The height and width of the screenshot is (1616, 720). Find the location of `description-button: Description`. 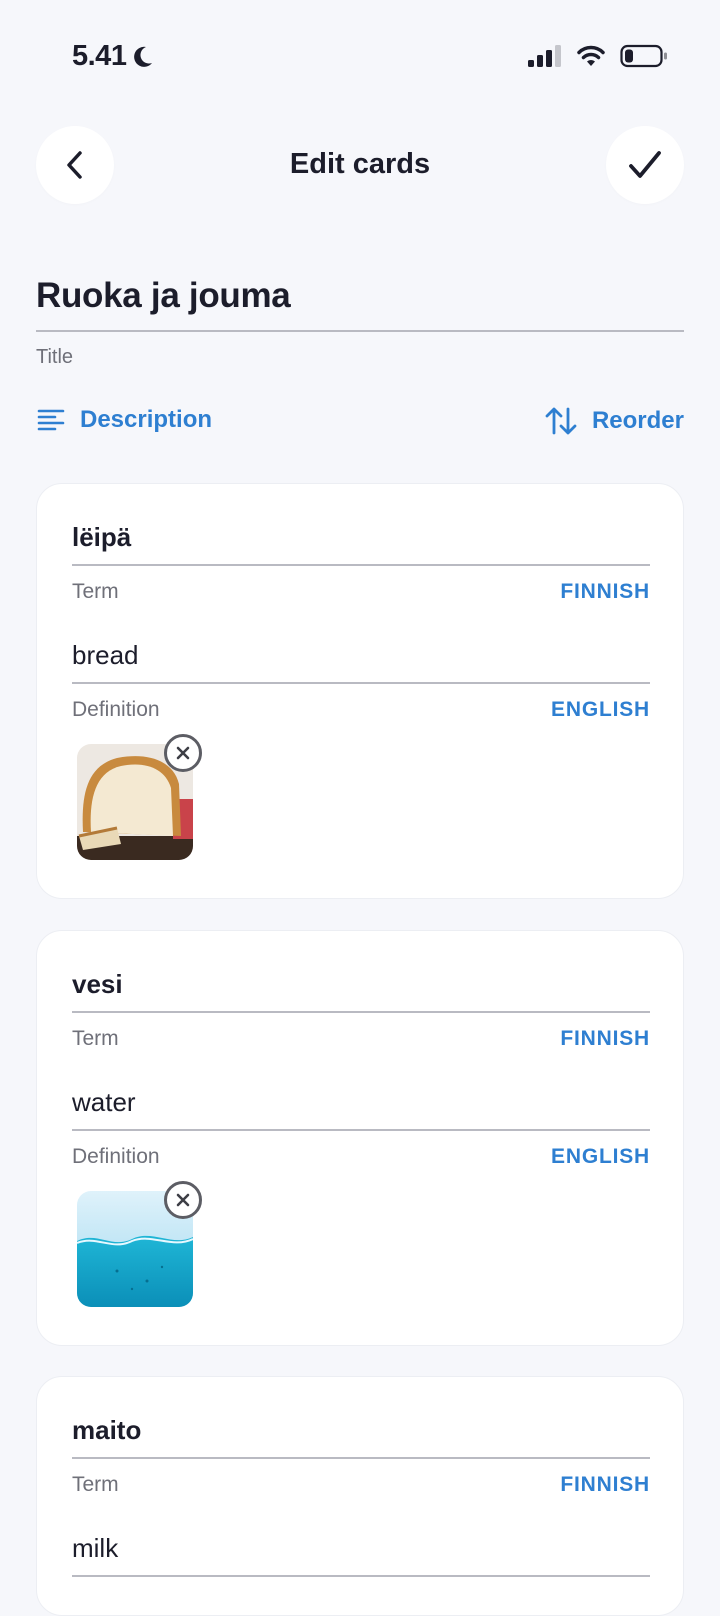

description-button: Description is located at coordinates (124, 420).